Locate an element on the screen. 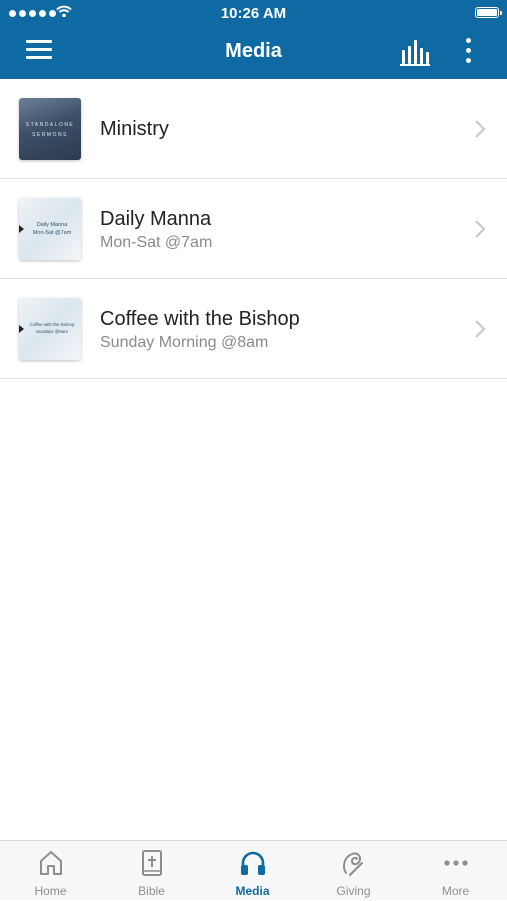 This screenshot has width=507, height=901. tab-giving: Giving is located at coordinates (353, 871).